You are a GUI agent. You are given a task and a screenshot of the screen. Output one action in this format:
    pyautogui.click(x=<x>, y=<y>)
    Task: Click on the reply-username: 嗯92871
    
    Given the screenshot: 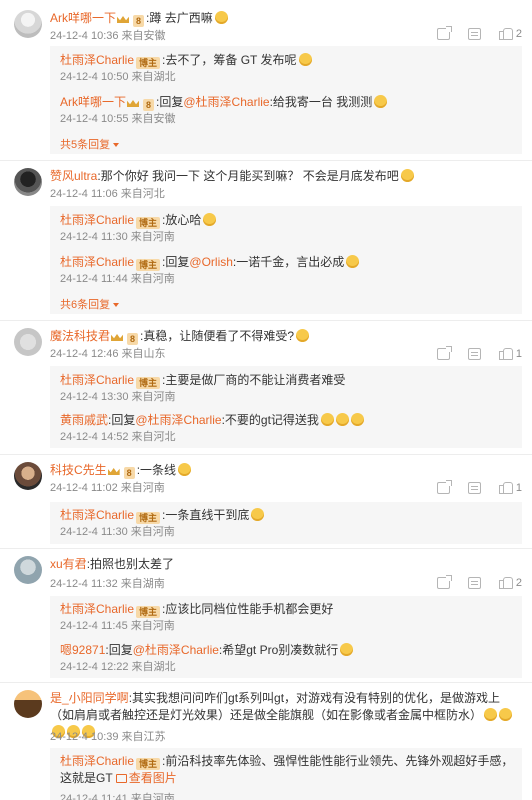 What is the action you would take?
    pyautogui.click(x=82, y=650)
    